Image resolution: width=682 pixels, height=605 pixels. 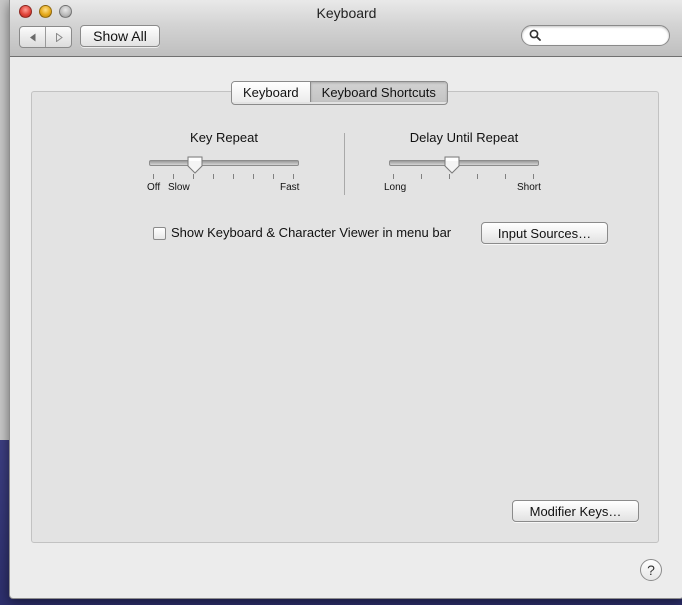 What do you see at coordinates (529, 187) in the screenshot?
I see `delay-label-short: Short` at bounding box center [529, 187].